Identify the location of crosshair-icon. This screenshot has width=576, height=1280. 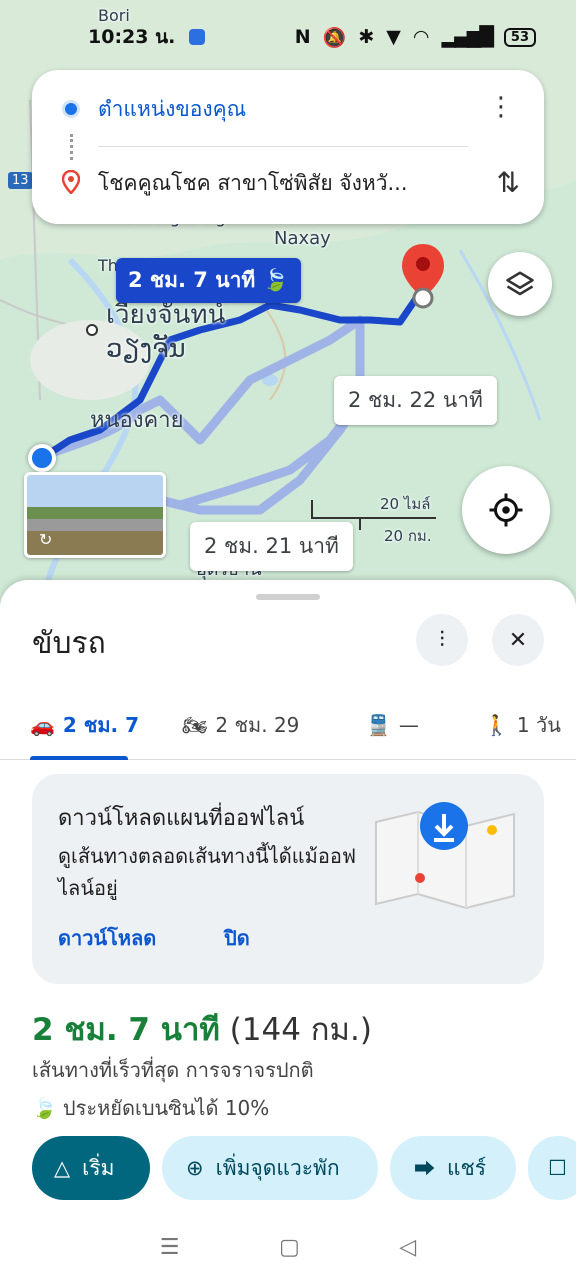
(506, 510).